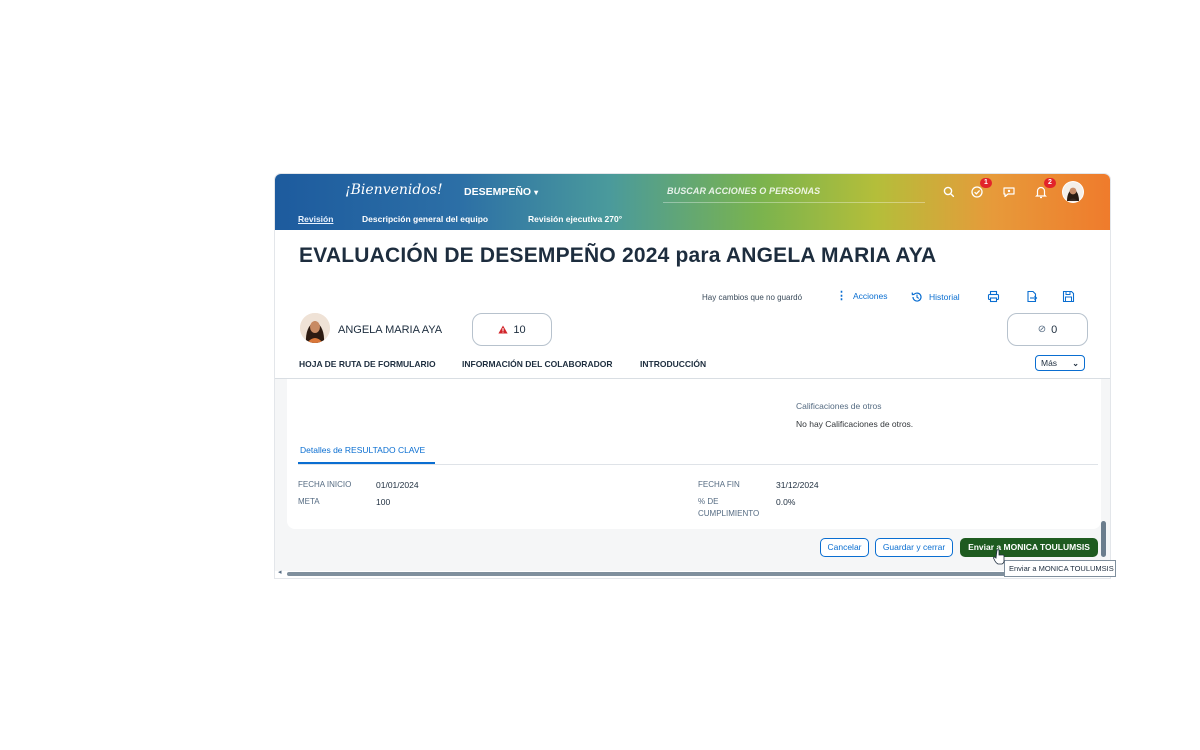 The height and width of the screenshot is (750, 1200). What do you see at coordinates (914, 547) in the screenshot?
I see `save-and-close-button: Guardar y cerrar` at bounding box center [914, 547].